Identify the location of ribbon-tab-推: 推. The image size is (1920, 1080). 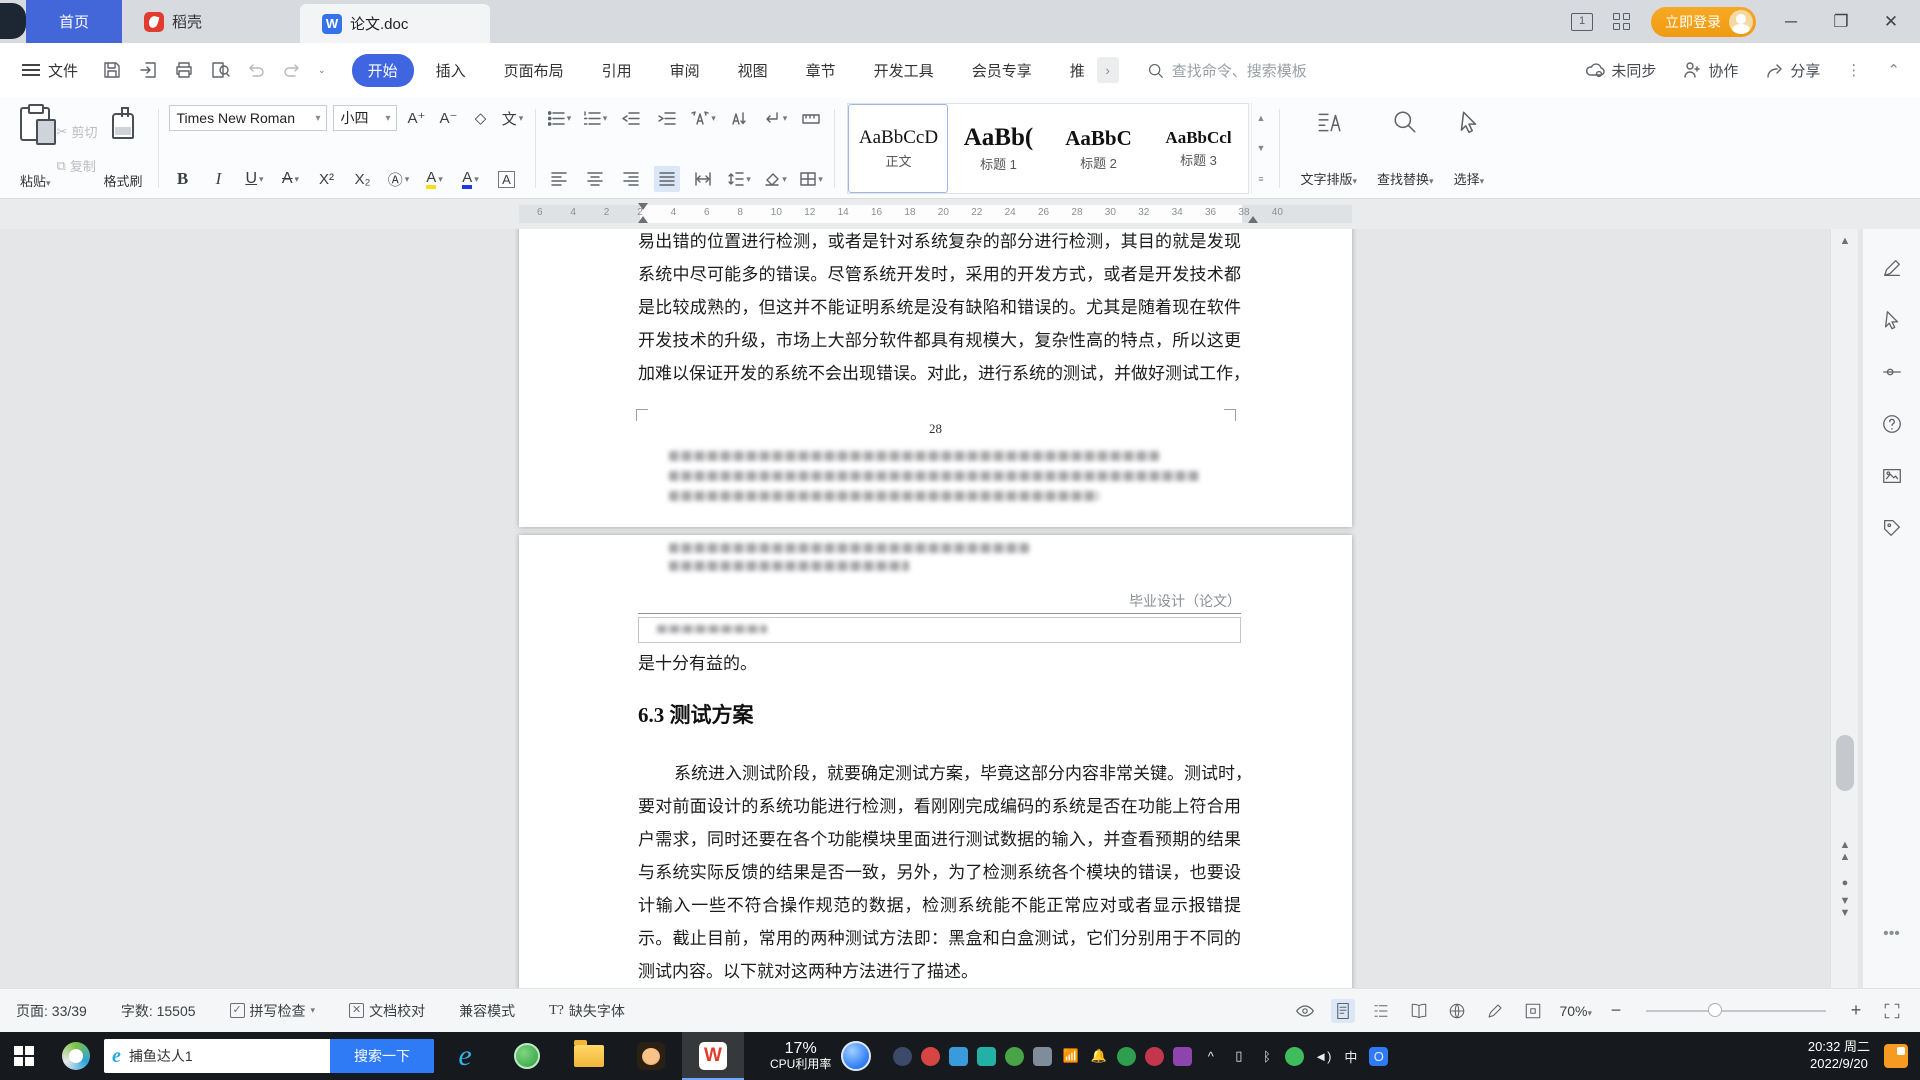
(1077, 70).